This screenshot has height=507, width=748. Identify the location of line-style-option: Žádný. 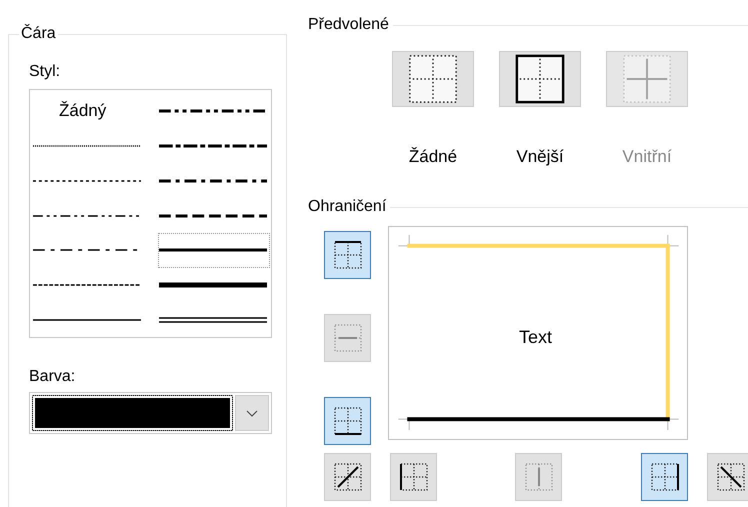
(88, 111).